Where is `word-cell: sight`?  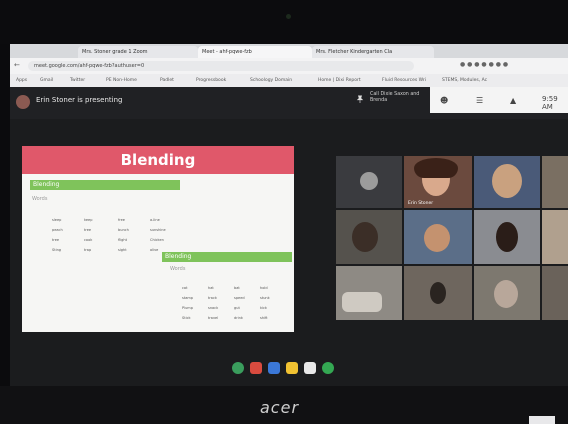
word-cell: sight is located at coordinates (122, 250).